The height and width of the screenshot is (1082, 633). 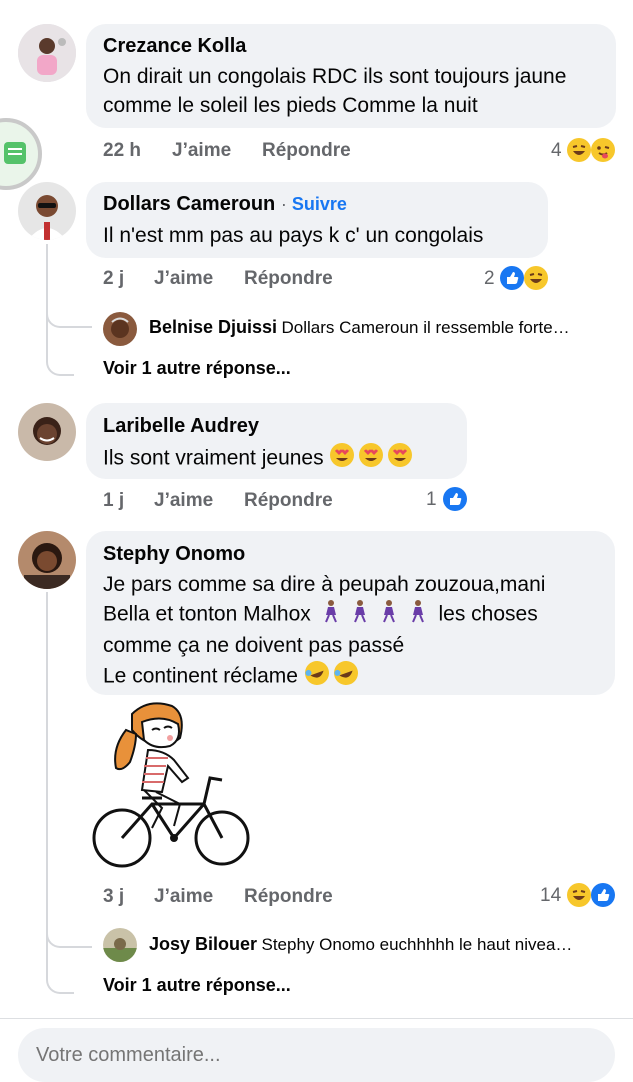 What do you see at coordinates (174, 554) in the screenshot?
I see `comment-author: Stephy Onomo` at bounding box center [174, 554].